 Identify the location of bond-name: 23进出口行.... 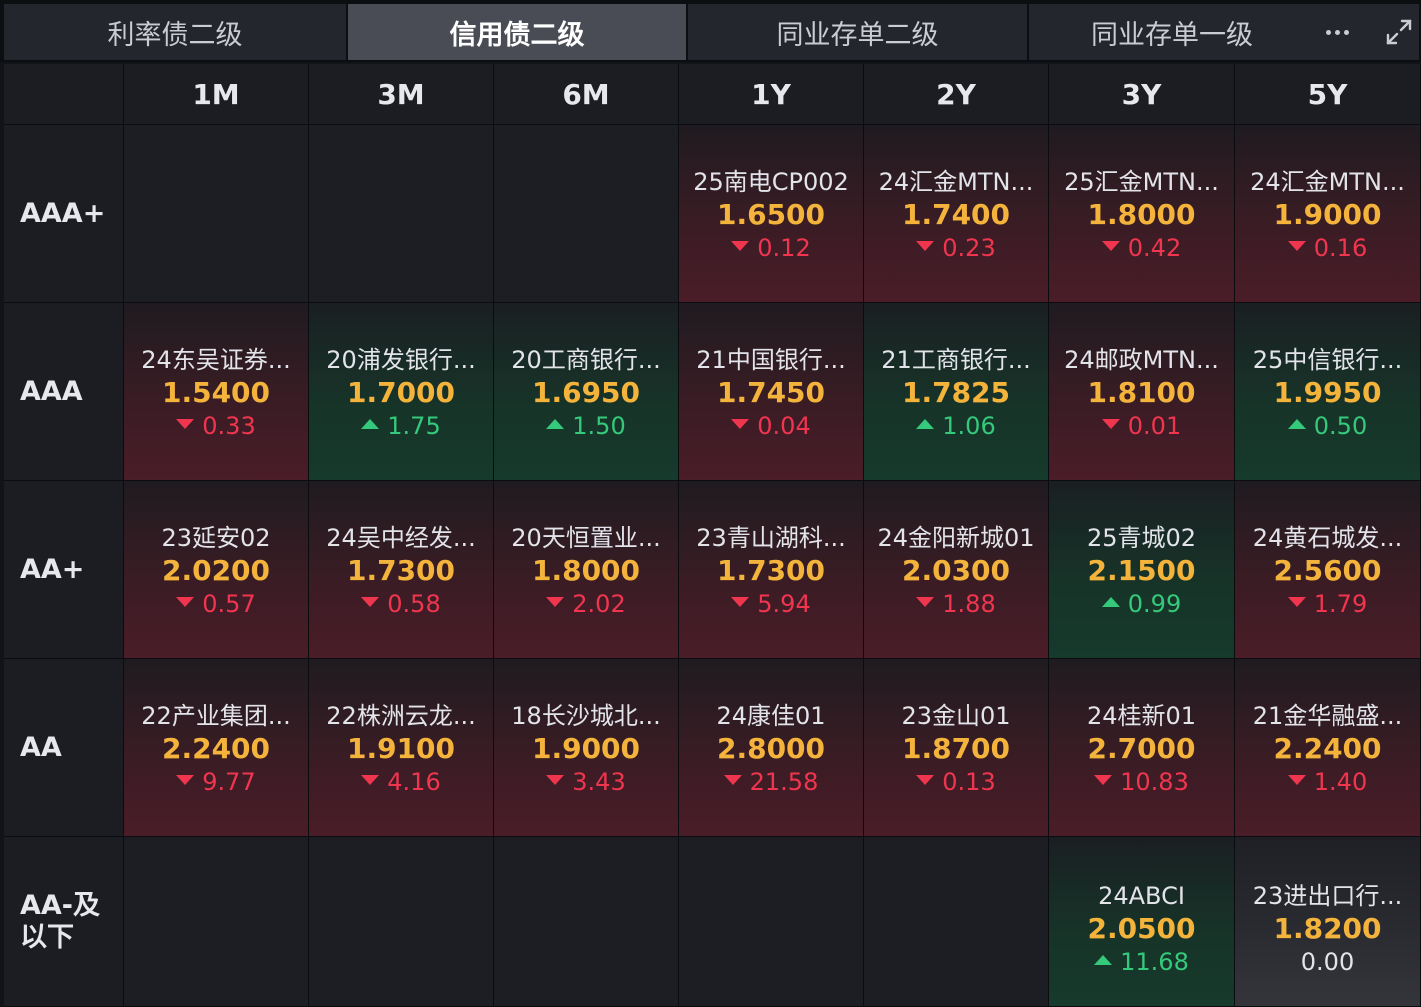
(1327, 896).